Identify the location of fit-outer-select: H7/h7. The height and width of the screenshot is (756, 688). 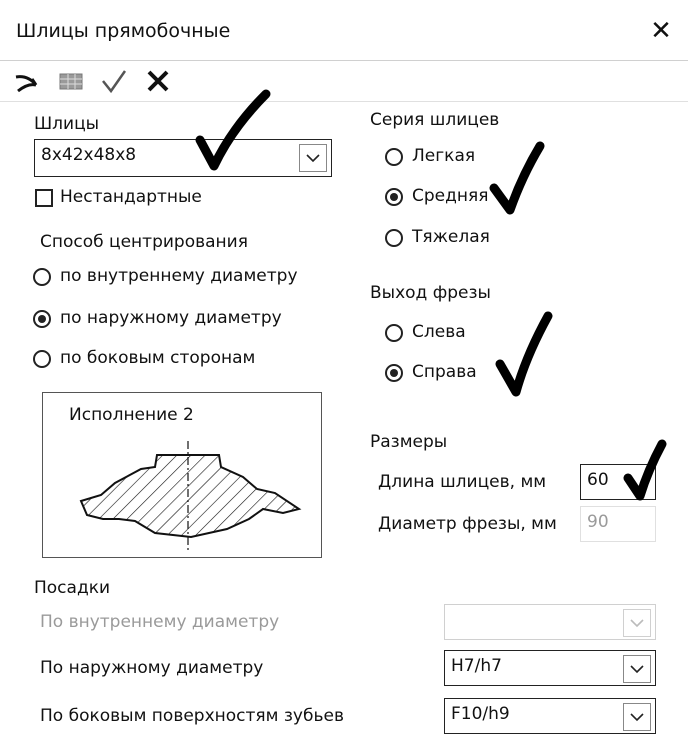
(550, 668).